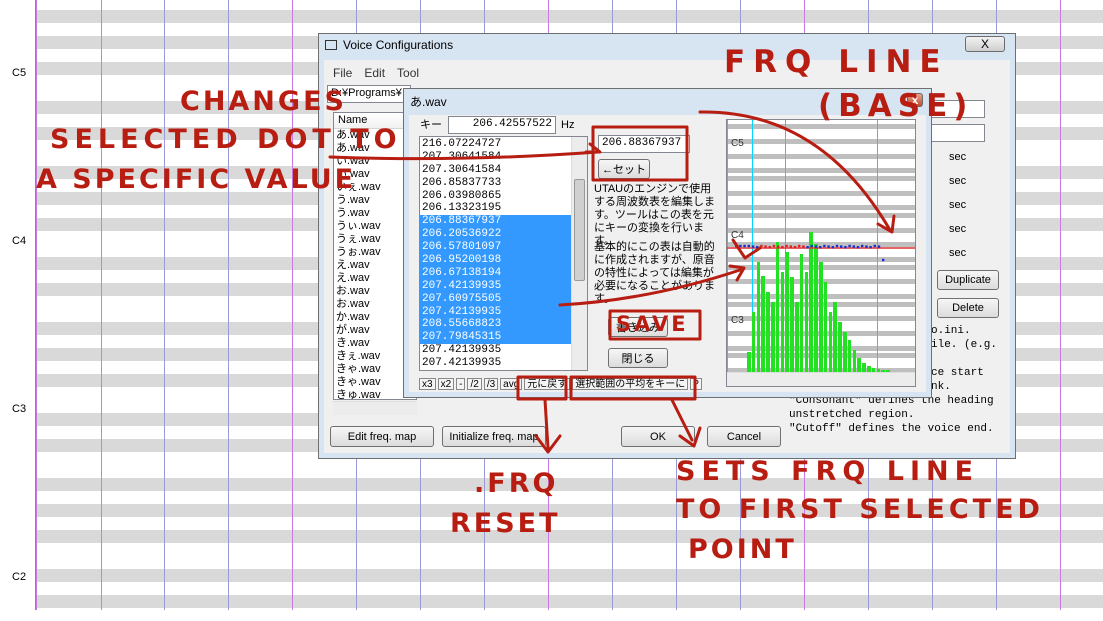 This screenshot has height=621, width=1103. Describe the element at coordinates (461, 384) in the screenshot. I see `tool-minus: -` at that location.